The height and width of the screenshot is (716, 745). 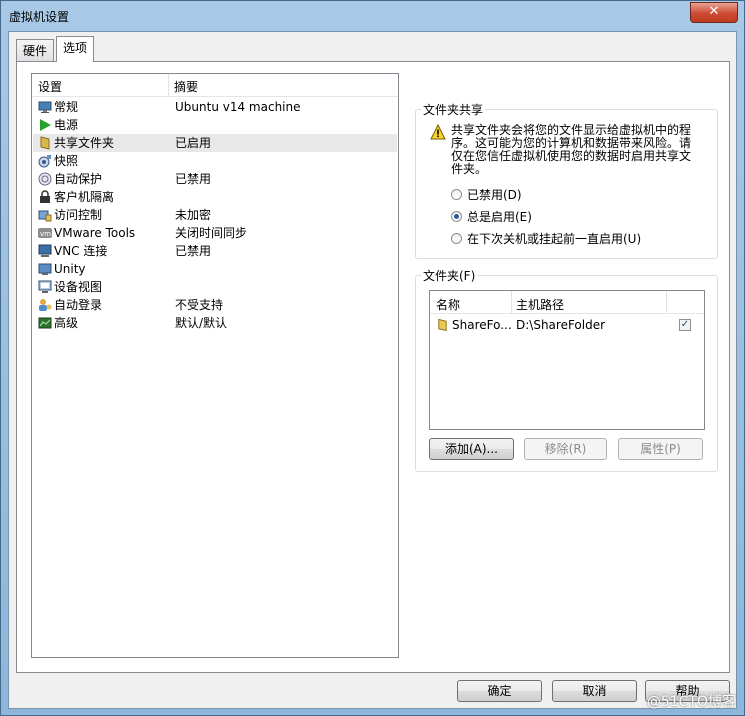 I want to click on shared-folders-list: 名称 主机路径 ShareFo... D:\ShareFolder ✓, so click(x=567, y=360).